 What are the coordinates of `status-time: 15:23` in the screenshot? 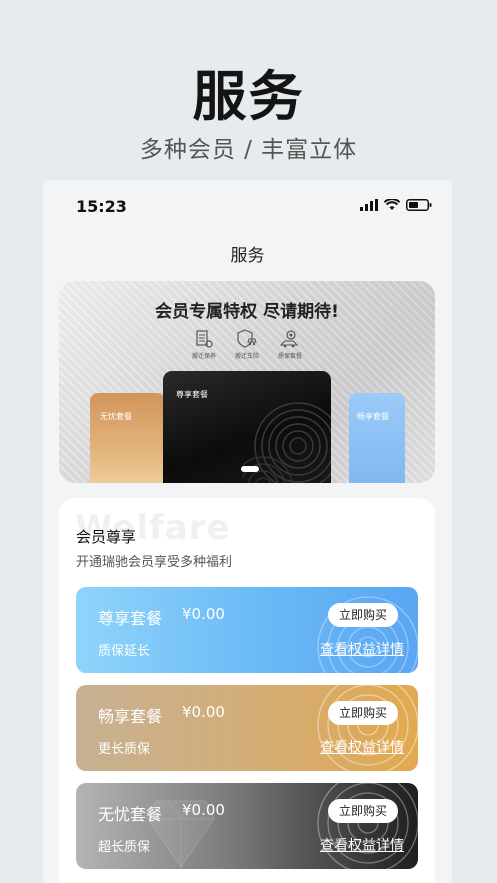 It's located at (101, 206).